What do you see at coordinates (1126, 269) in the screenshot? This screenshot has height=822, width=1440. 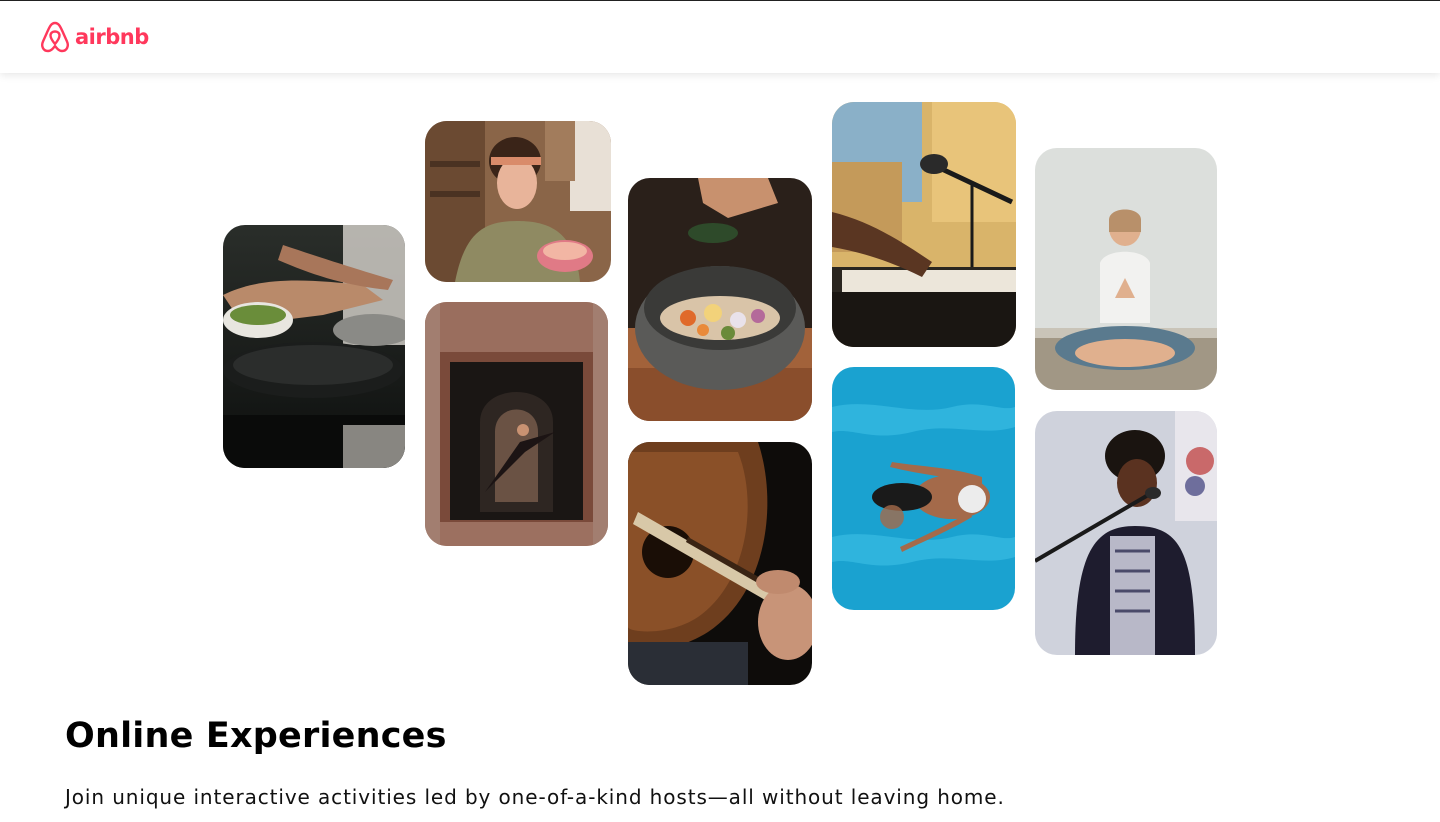 I see `yoga-meditation-photo` at bounding box center [1126, 269].